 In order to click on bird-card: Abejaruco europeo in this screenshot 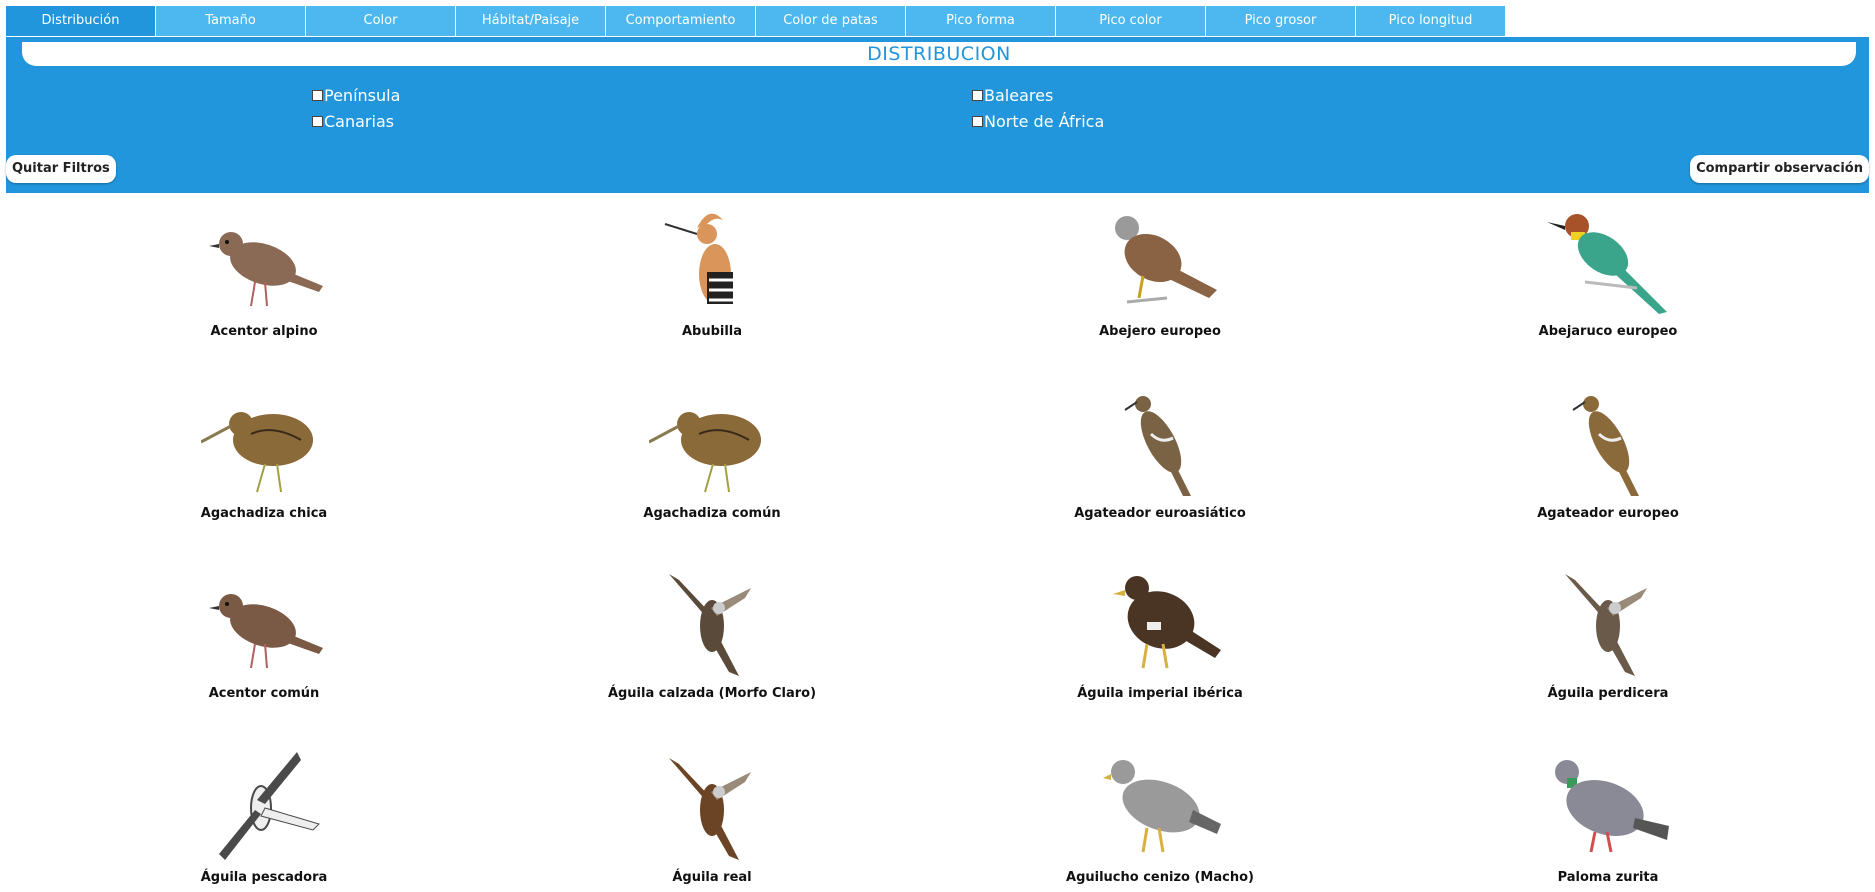, I will do `click(1608, 270)`.